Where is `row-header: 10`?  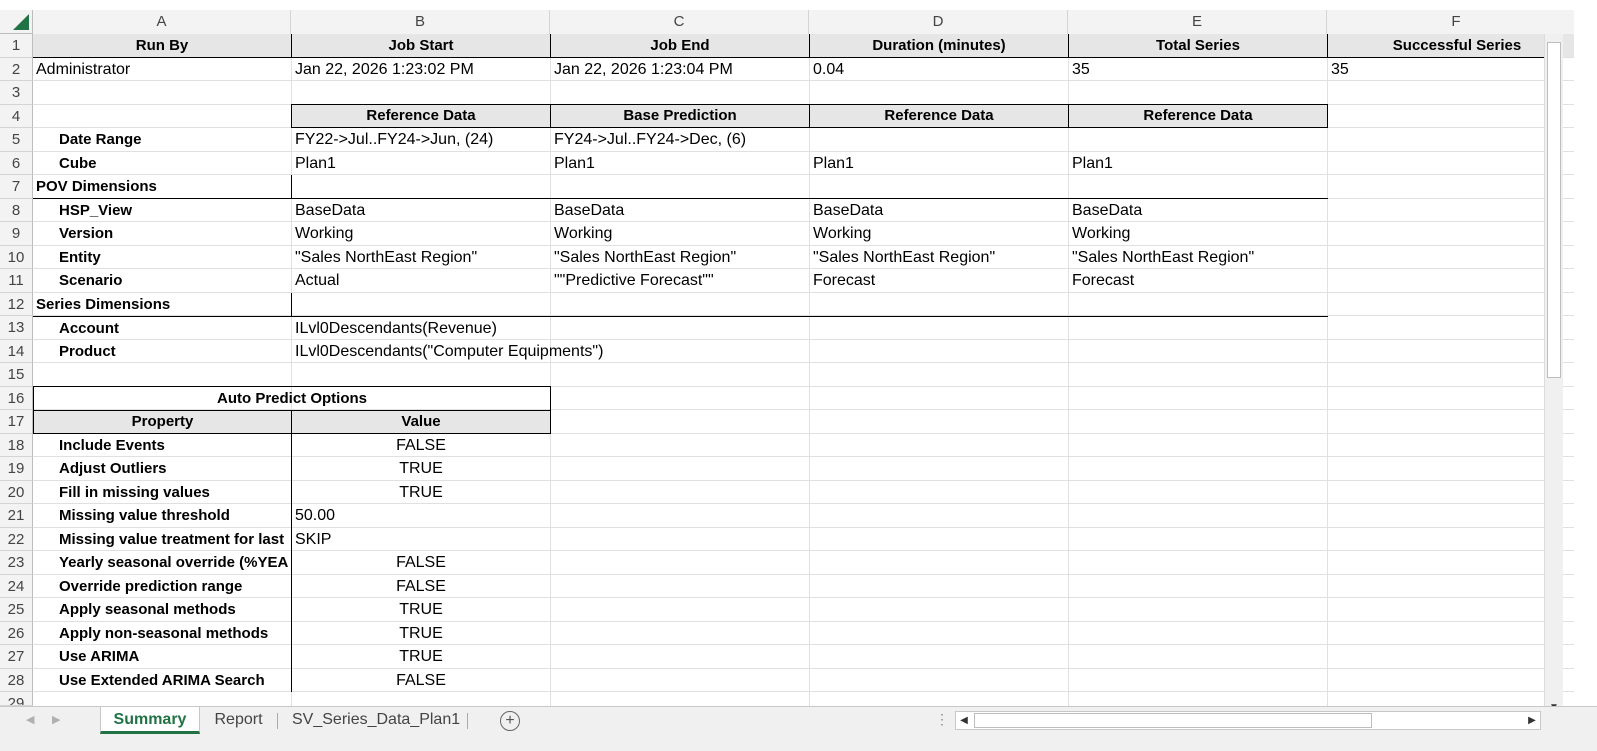 row-header: 10 is located at coordinates (16, 257).